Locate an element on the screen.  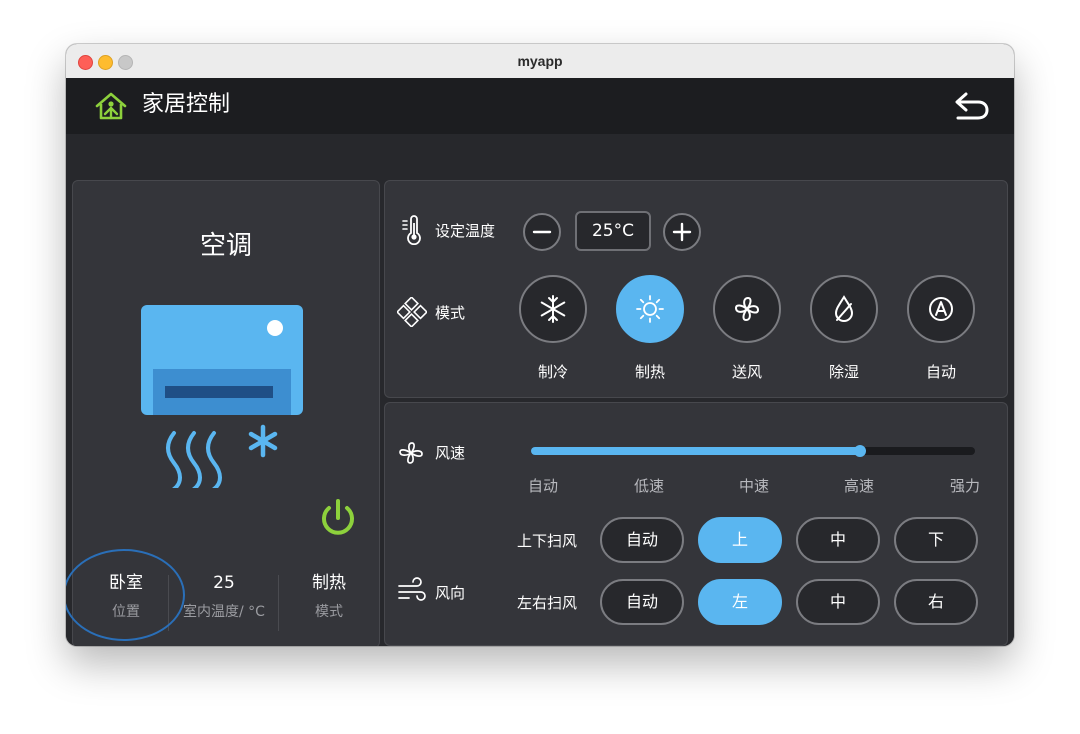
mode-dry-button is located at coordinates (844, 309).